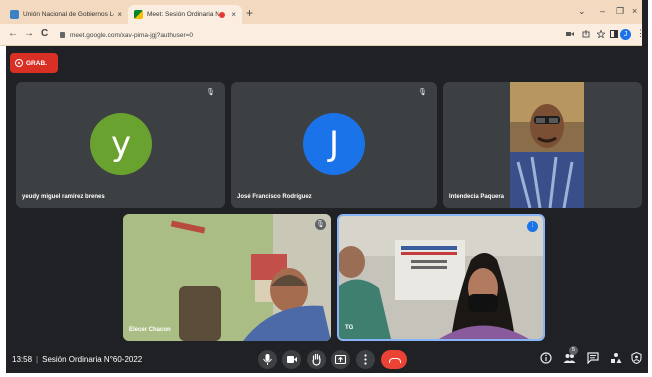 Image resolution: width=652 pixels, height=377 pixels. I want to click on back-button: ←, so click(13, 33).